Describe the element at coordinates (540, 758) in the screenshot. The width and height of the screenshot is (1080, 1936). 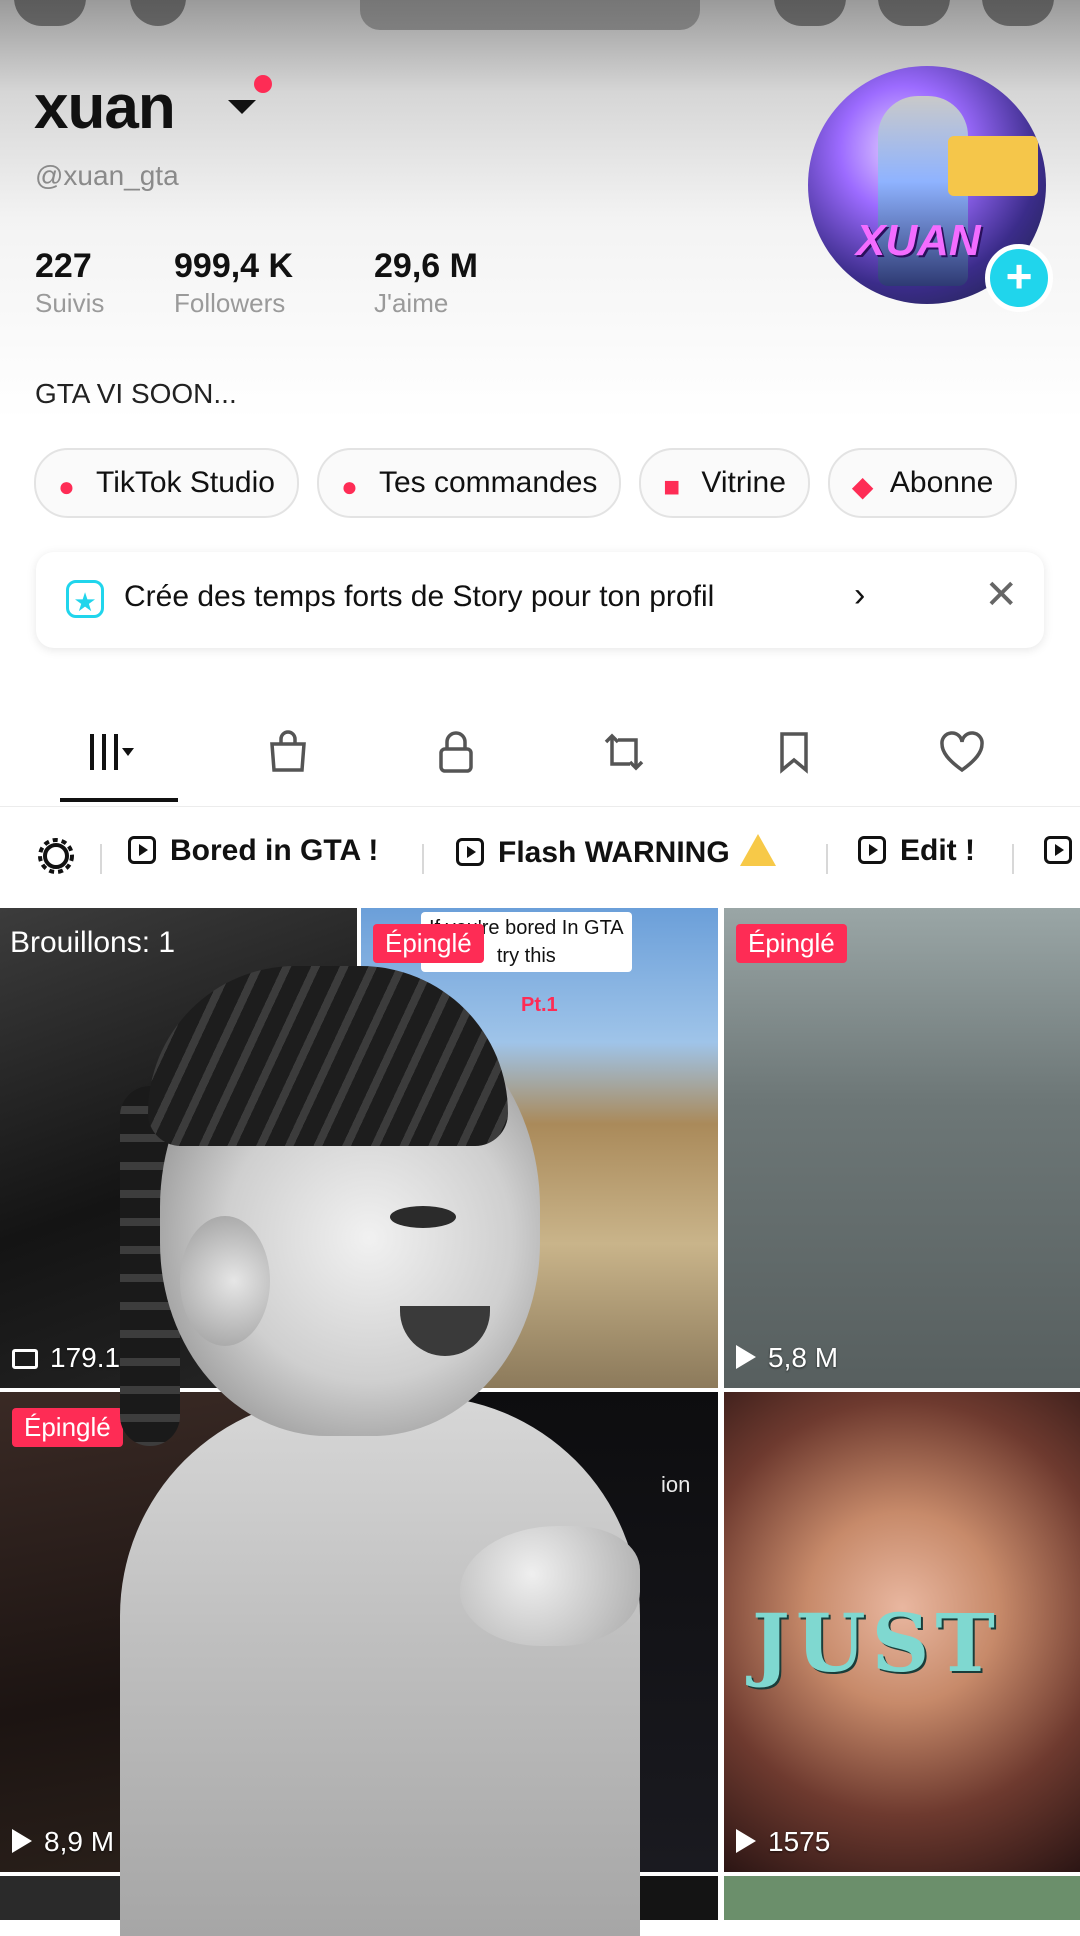
I see `profile-tabs` at that location.